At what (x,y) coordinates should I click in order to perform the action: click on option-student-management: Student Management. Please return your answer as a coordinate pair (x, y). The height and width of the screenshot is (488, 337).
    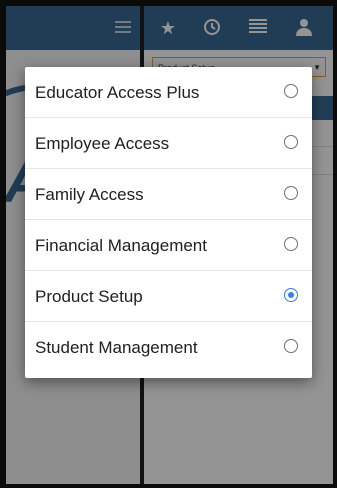
    Looking at the image, I should click on (168, 347).